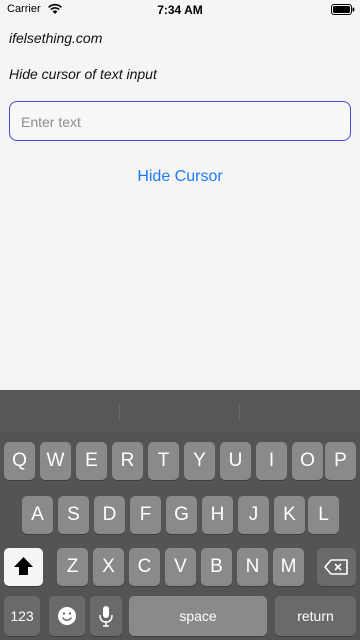 The width and height of the screenshot is (360, 640). I want to click on status-time: 7:34 AM, so click(180, 10).